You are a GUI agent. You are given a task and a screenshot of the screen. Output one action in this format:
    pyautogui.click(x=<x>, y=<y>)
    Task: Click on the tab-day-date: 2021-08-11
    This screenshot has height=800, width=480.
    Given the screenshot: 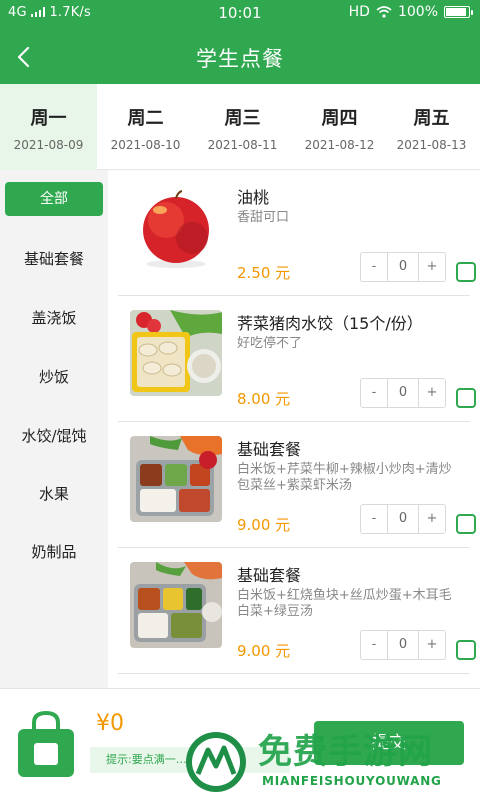 What is the action you would take?
    pyautogui.click(x=242, y=145)
    